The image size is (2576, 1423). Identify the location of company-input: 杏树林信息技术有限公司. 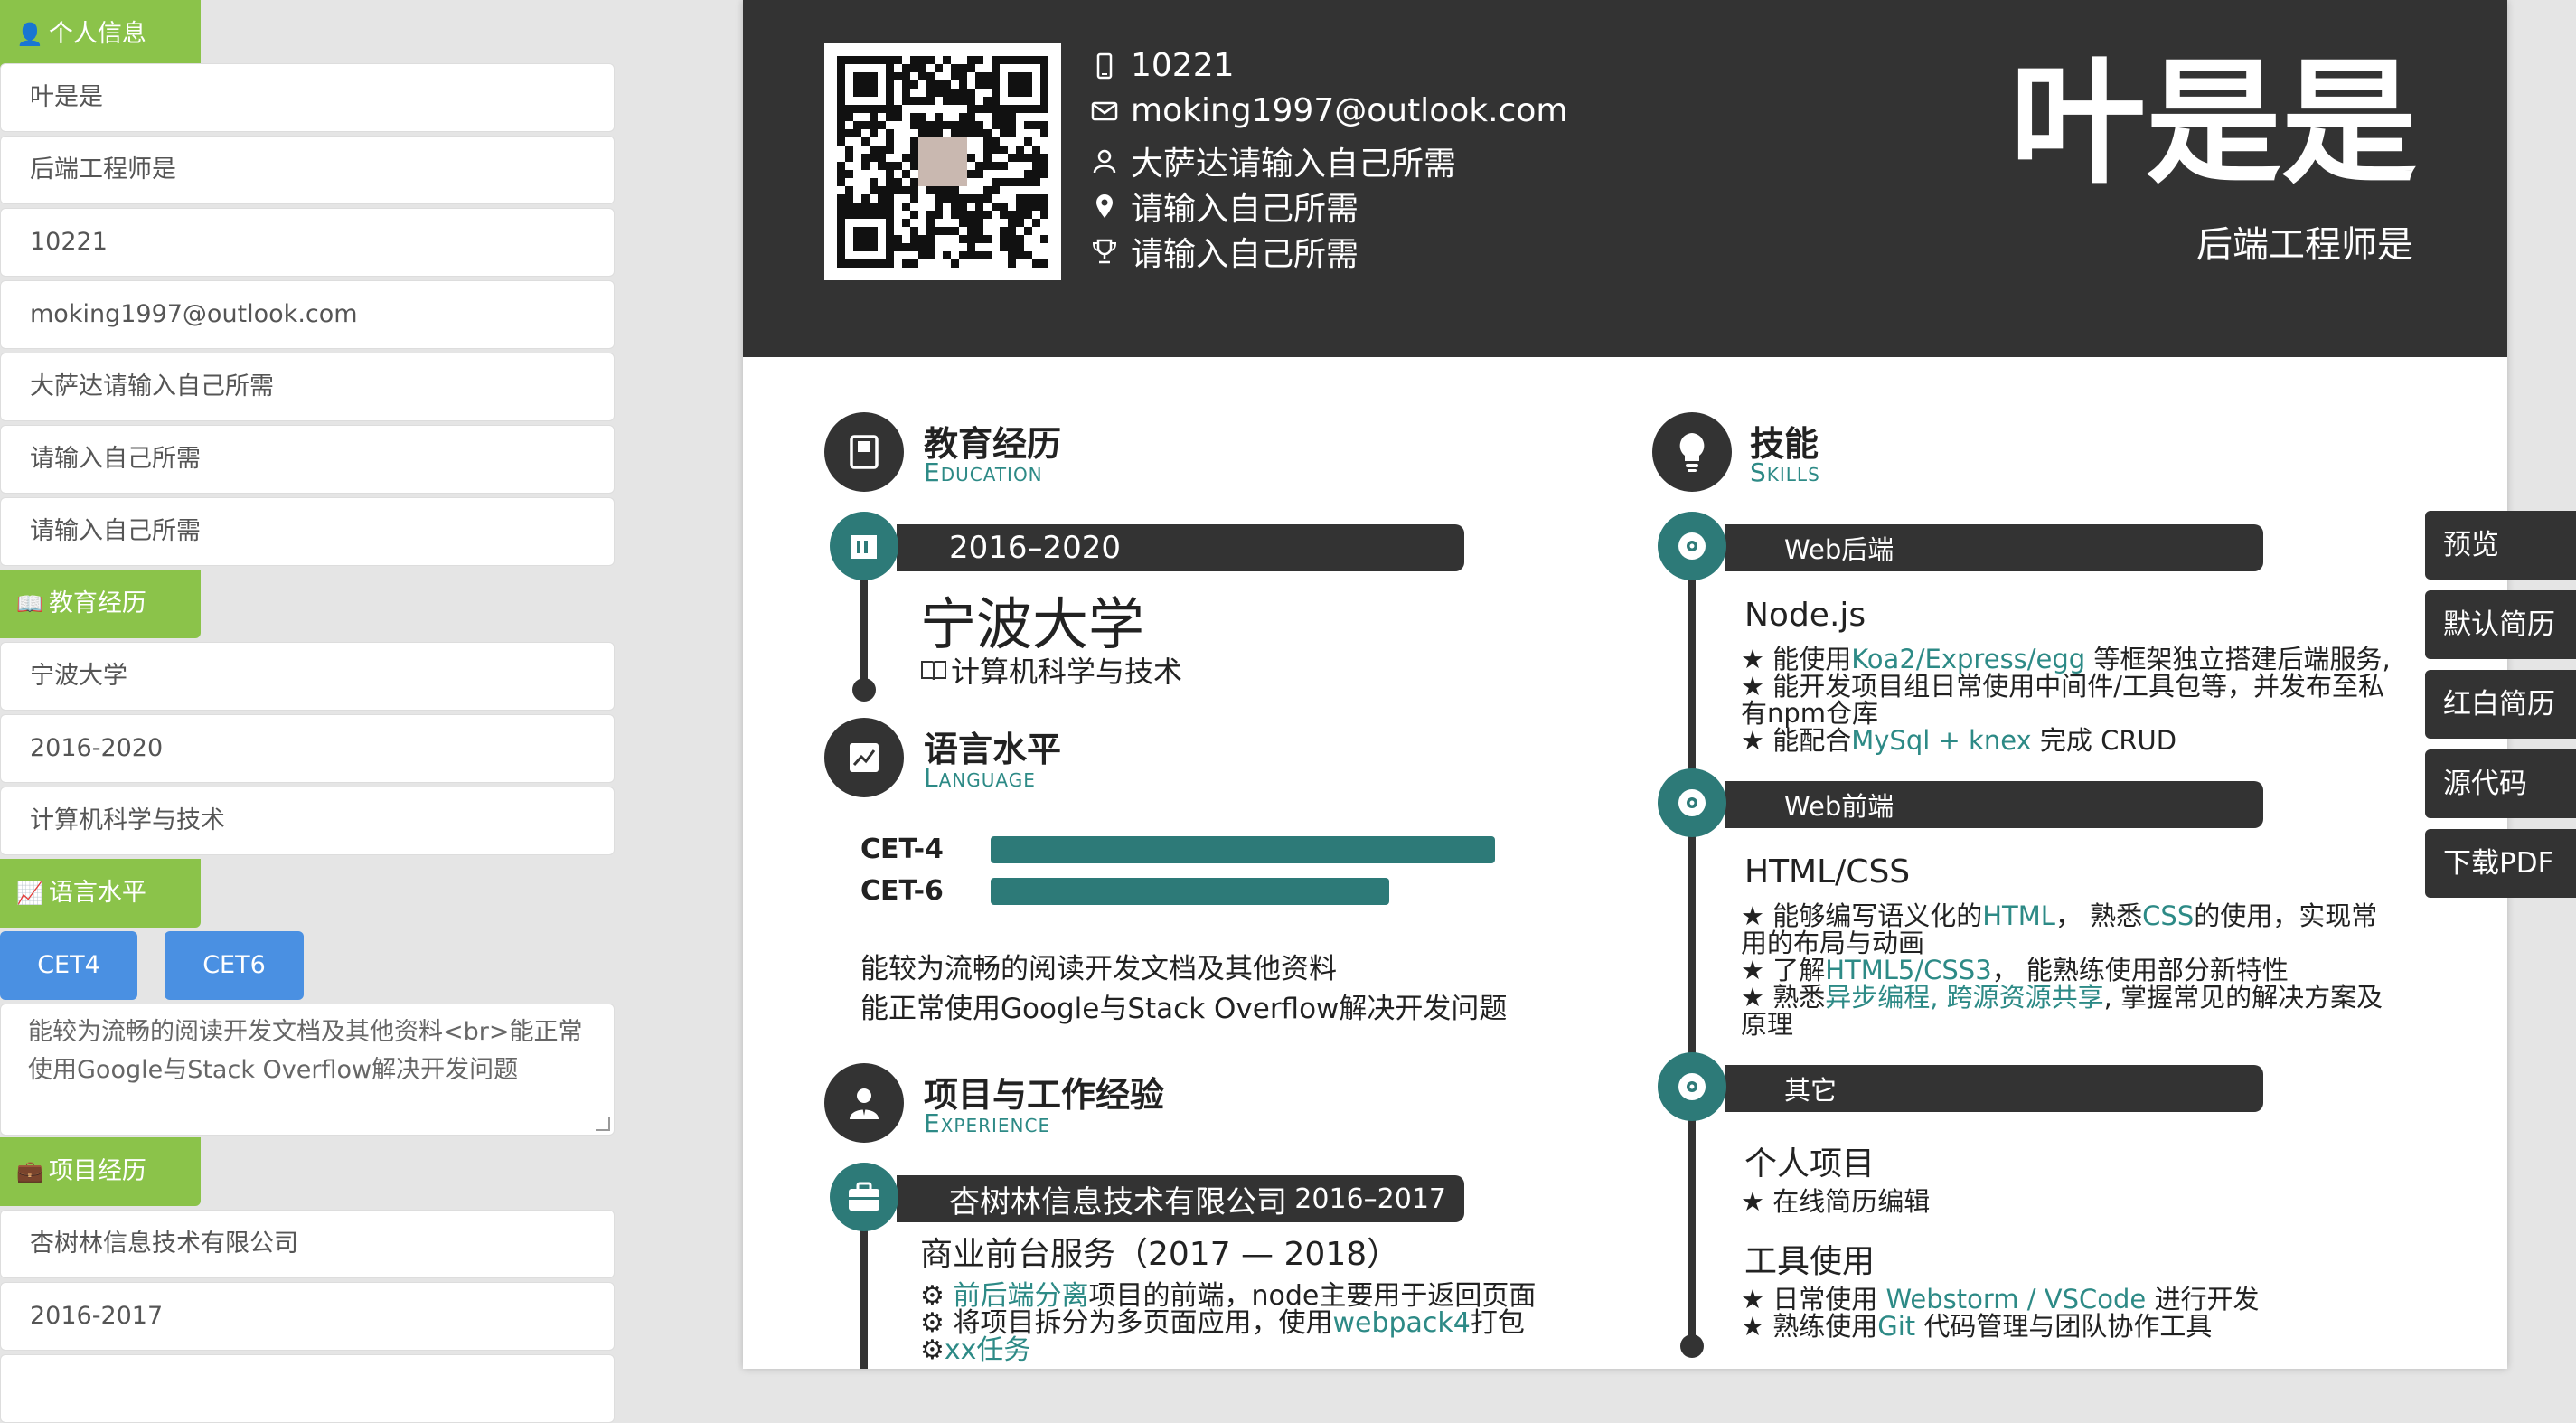
(308, 1244).